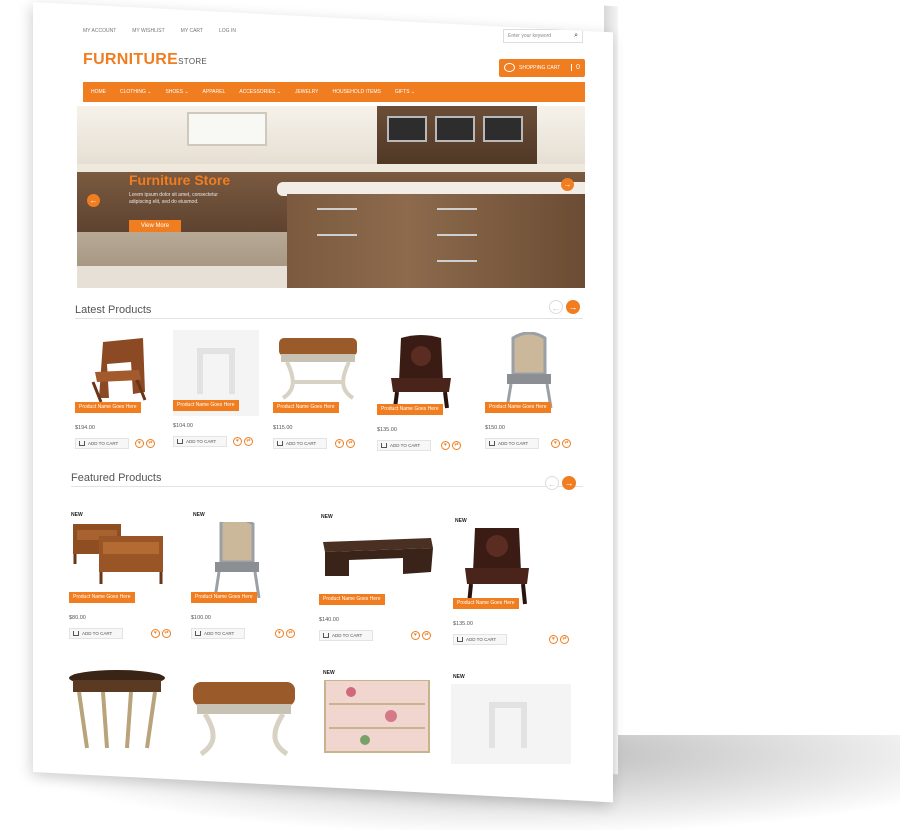  I want to click on my-wishlist-link: MY WISHLIST, so click(148, 31).